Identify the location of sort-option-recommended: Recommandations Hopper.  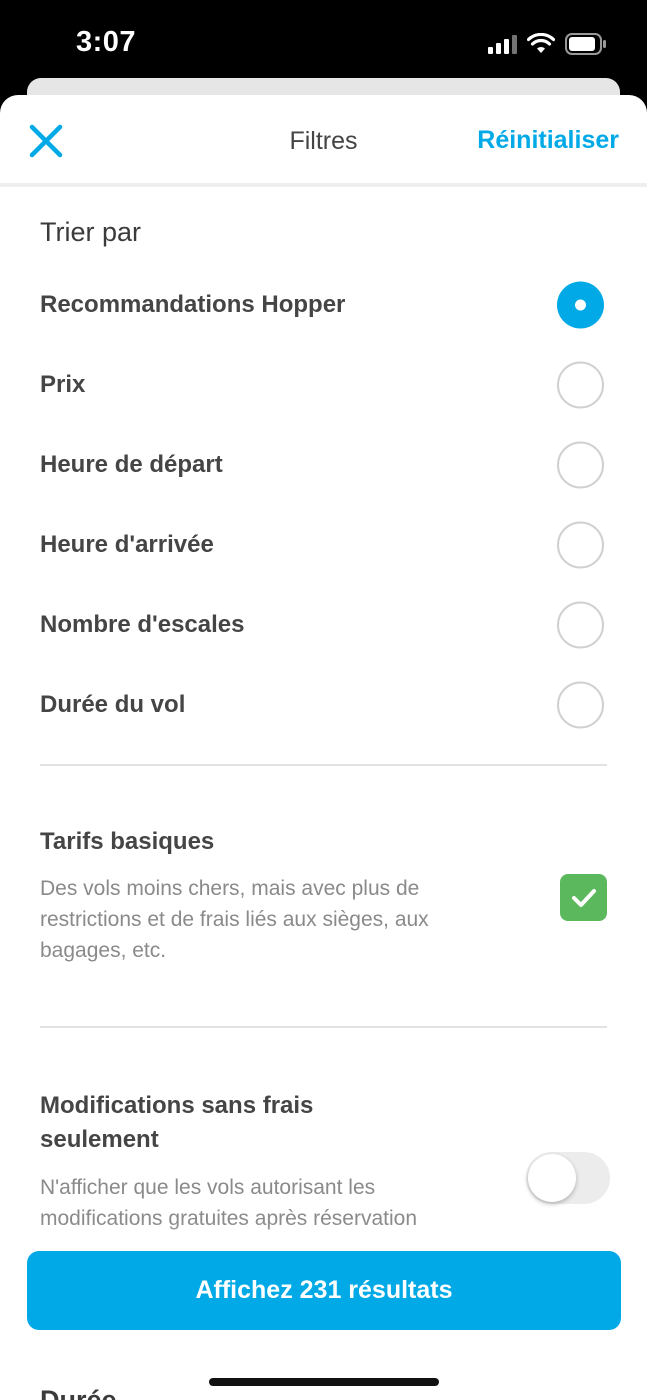
(323, 305).